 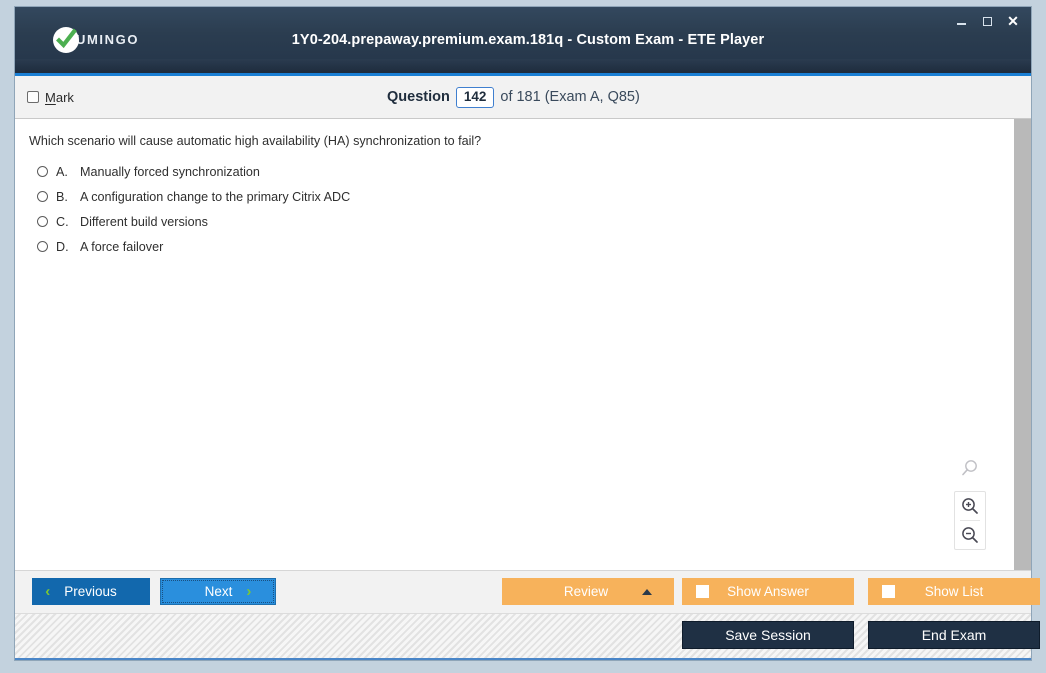 I want to click on zoom-tools, so click(x=970, y=504).